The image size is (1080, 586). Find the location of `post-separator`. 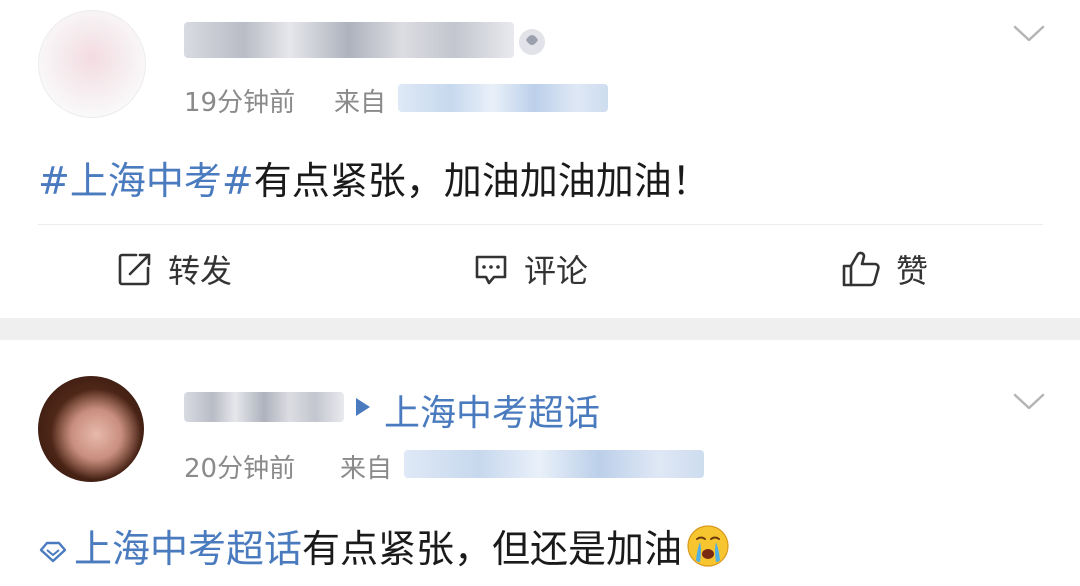

post-separator is located at coordinates (540, 329).